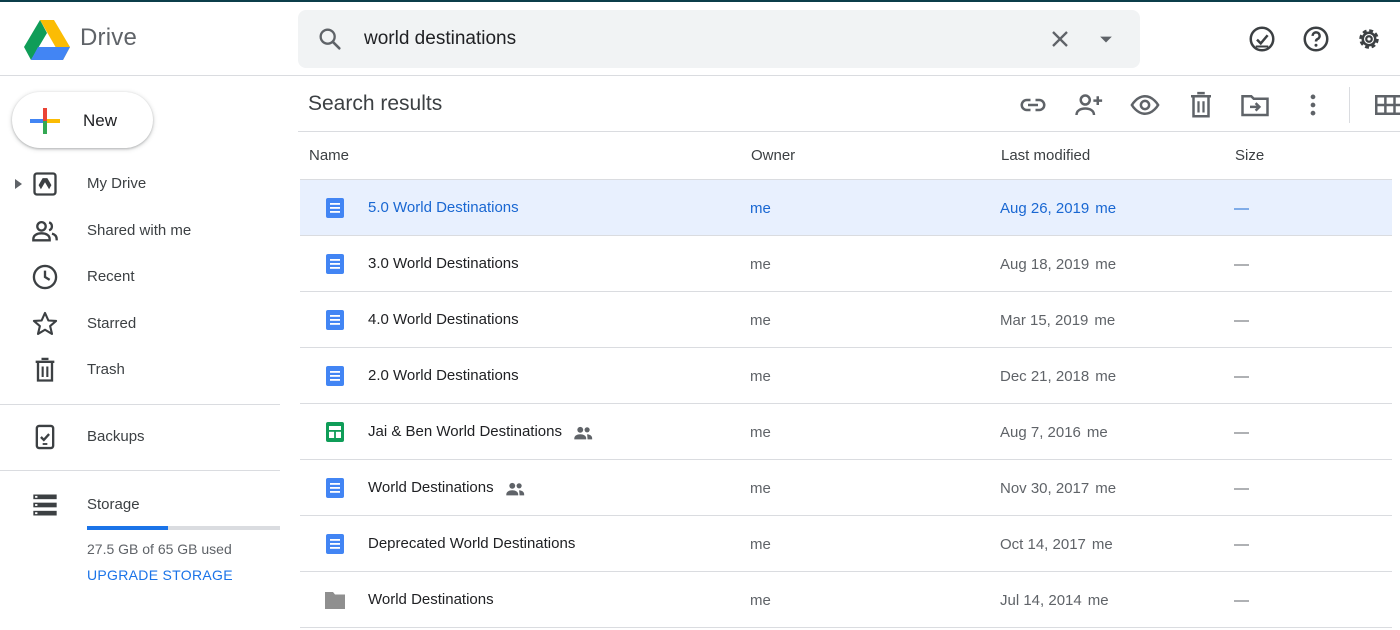 The height and width of the screenshot is (630, 1400). Describe the element at coordinates (82, 120) in the screenshot. I see `new-button: New` at that location.